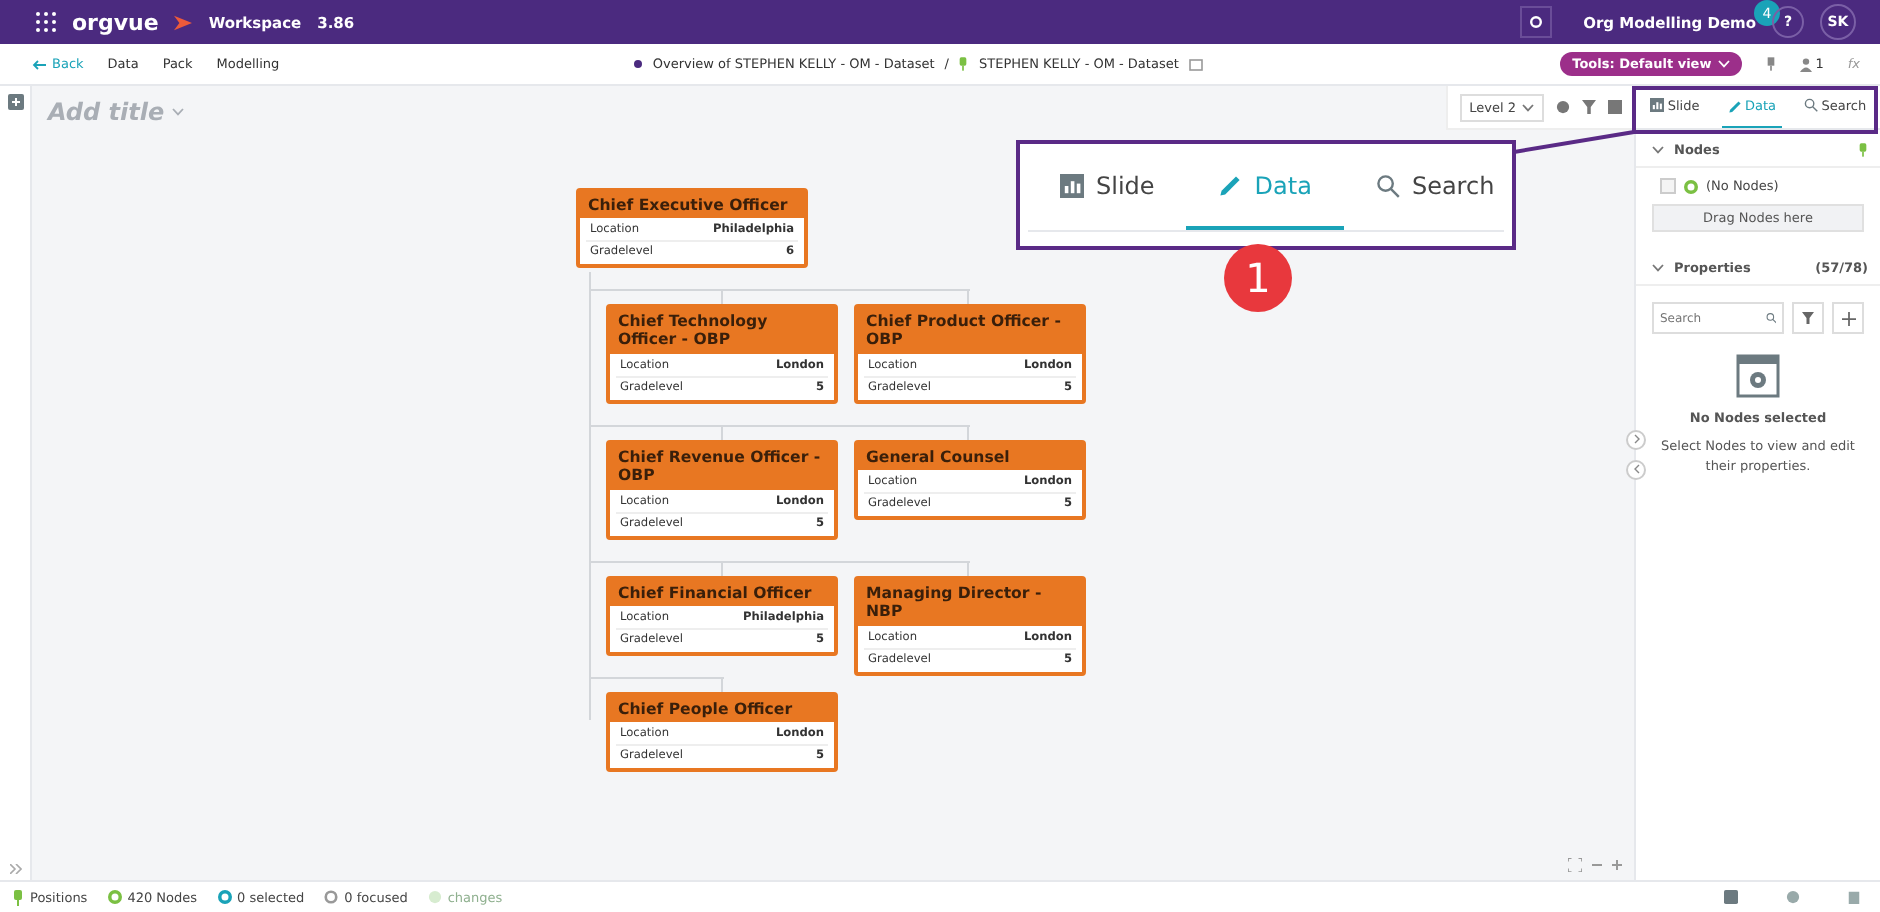 This screenshot has width=1880, height=912. Describe the element at coordinates (39, 64) in the screenshot. I see `back-arrow-icon` at that location.